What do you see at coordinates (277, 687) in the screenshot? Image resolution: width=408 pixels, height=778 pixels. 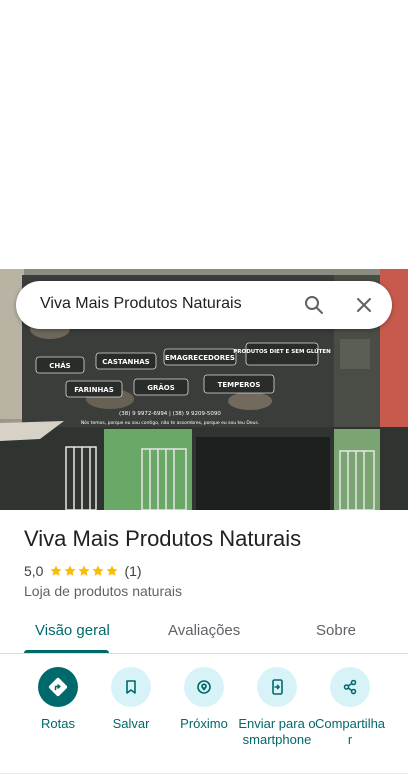 I see `send-to-phone-icon` at bounding box center [277, 687].